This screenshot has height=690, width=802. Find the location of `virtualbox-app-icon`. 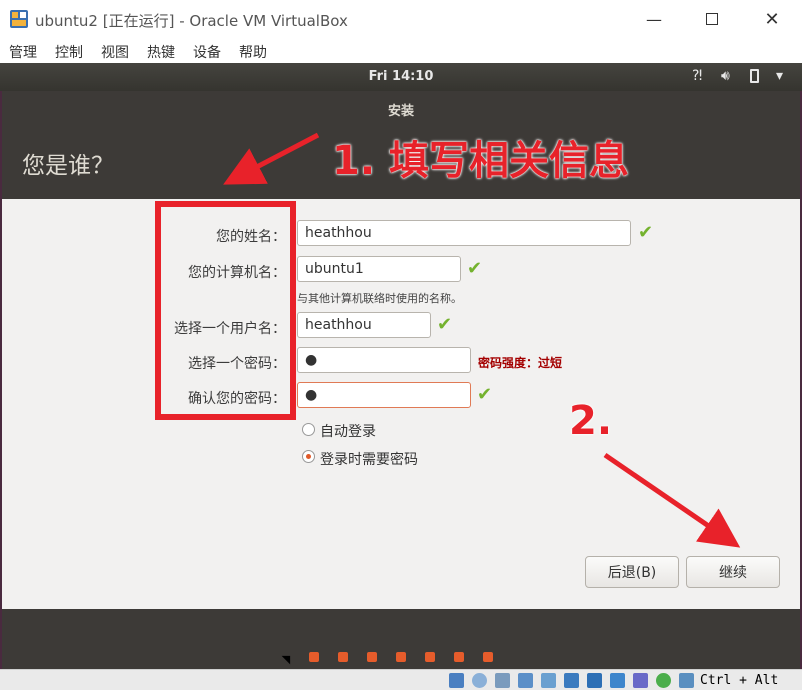

virtualbox-app-icon is located at coordinates (19, 19).